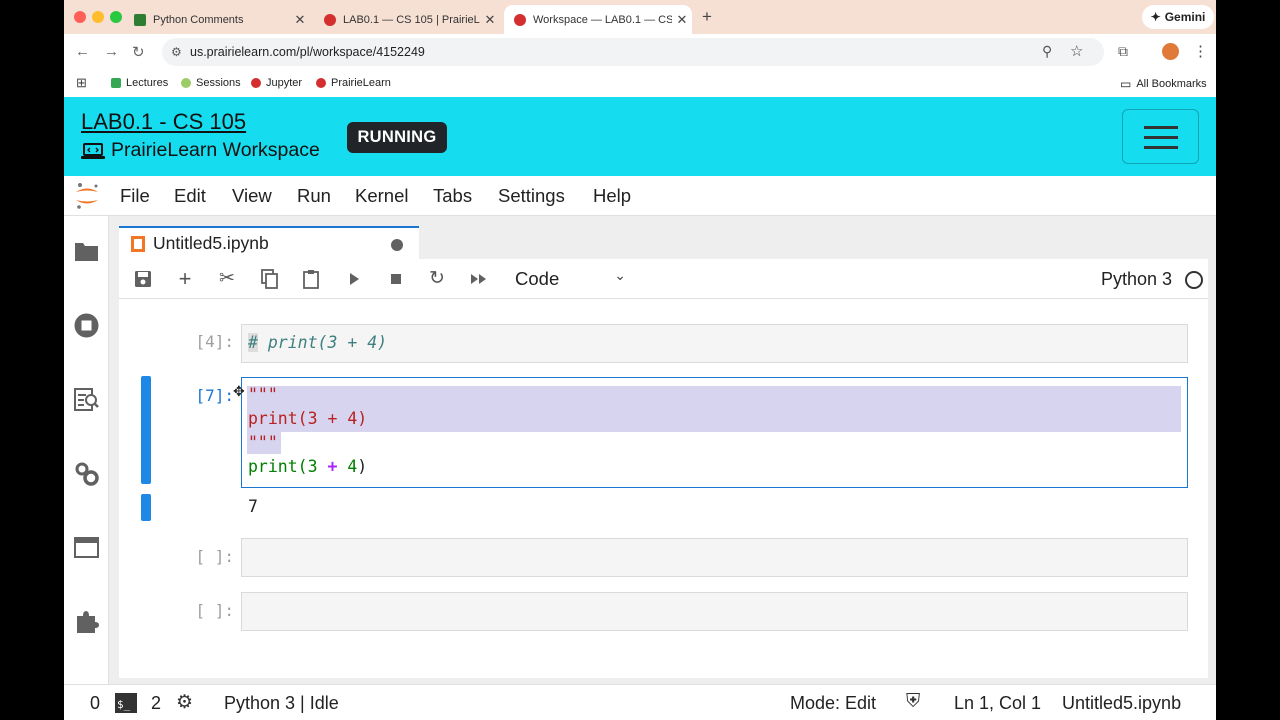 This screenshot has width=1280, height=720. I want to click on apps-grid-icon: ⊞, so click(81, 83).